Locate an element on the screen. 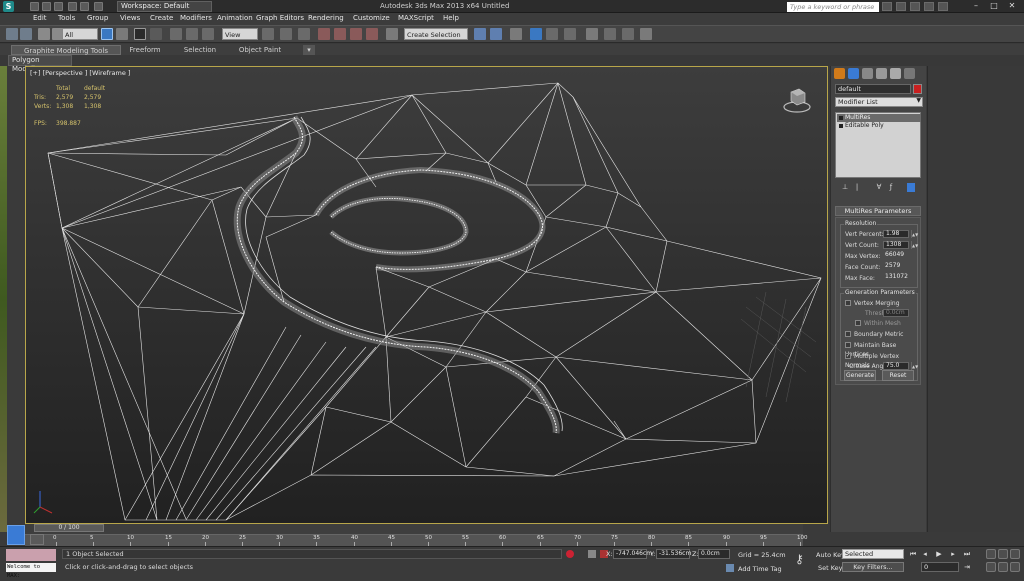  rollout-header: MultiRes Parameters is located at coordinates (878, 211).